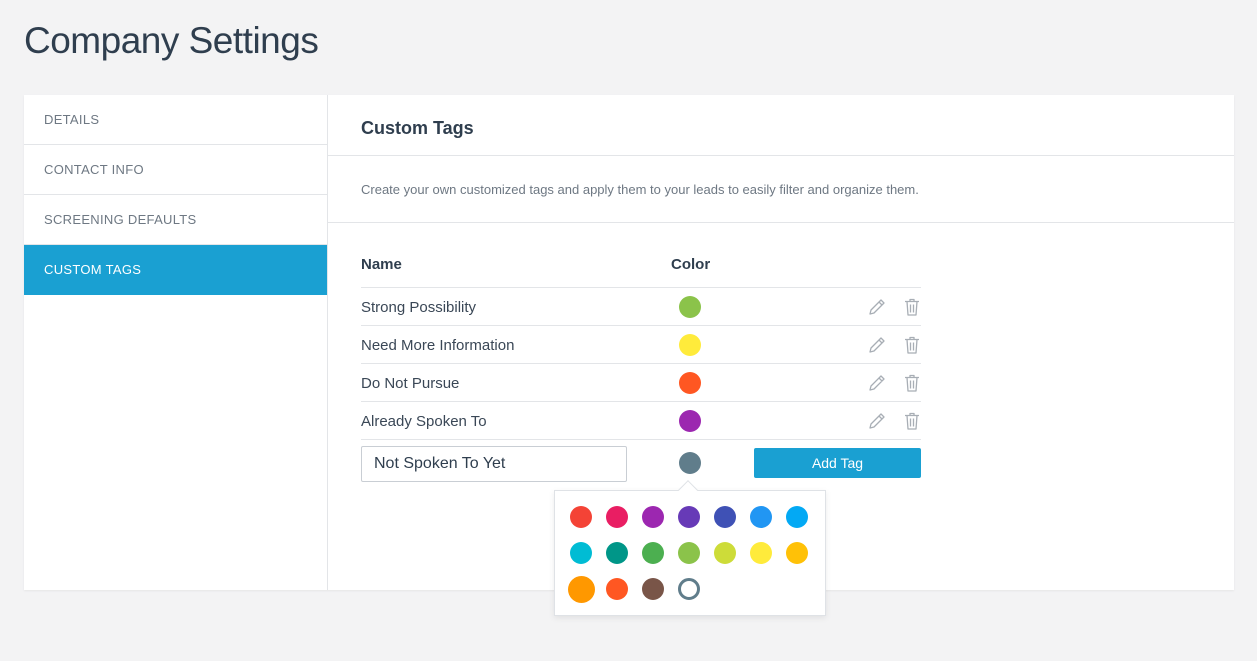  I want to click on sidebar-item-contact-info: CONTACT INFO, so click(175, 170).